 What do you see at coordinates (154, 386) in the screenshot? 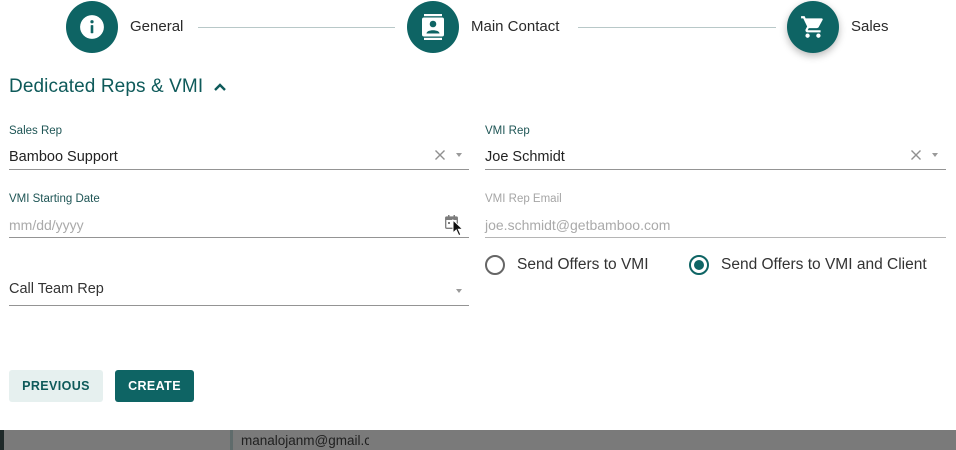
I see `create-button: CREATE` at bounding box center [154, 386].